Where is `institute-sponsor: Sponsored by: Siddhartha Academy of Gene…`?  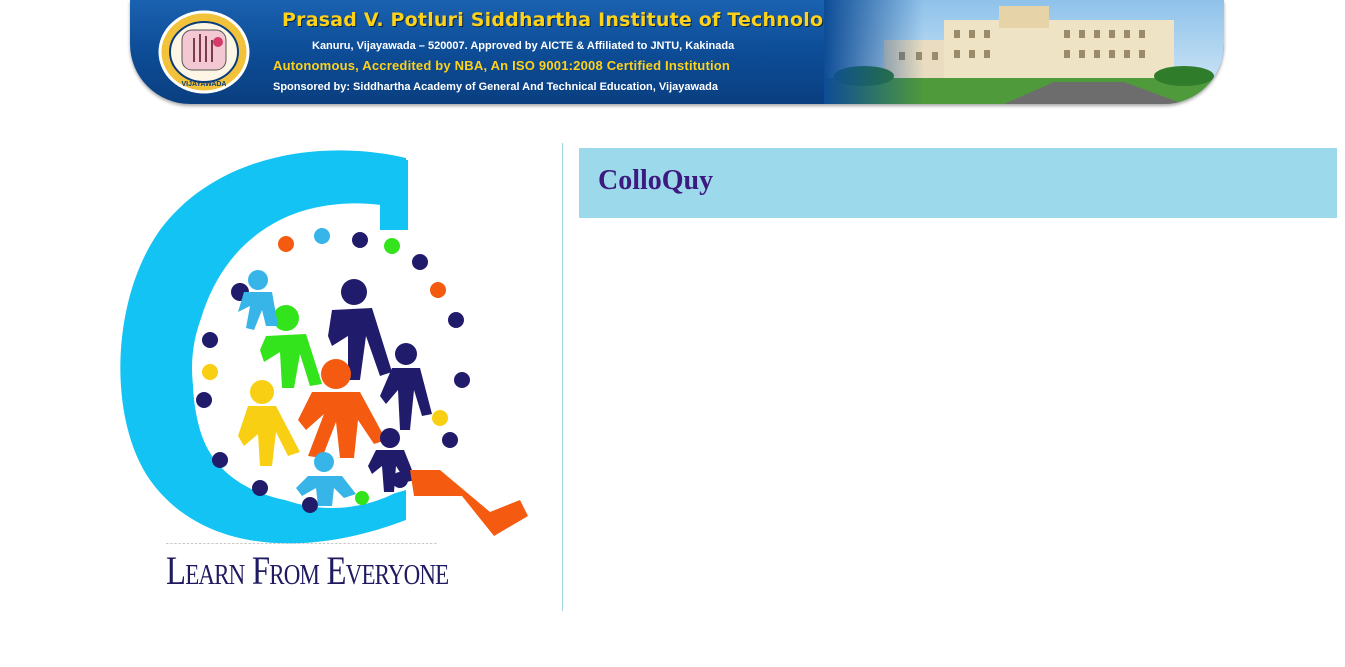
institute-sponsor: Sponsored by: Siddhartha Academy of Gene… is located at coordinates (495, 87).